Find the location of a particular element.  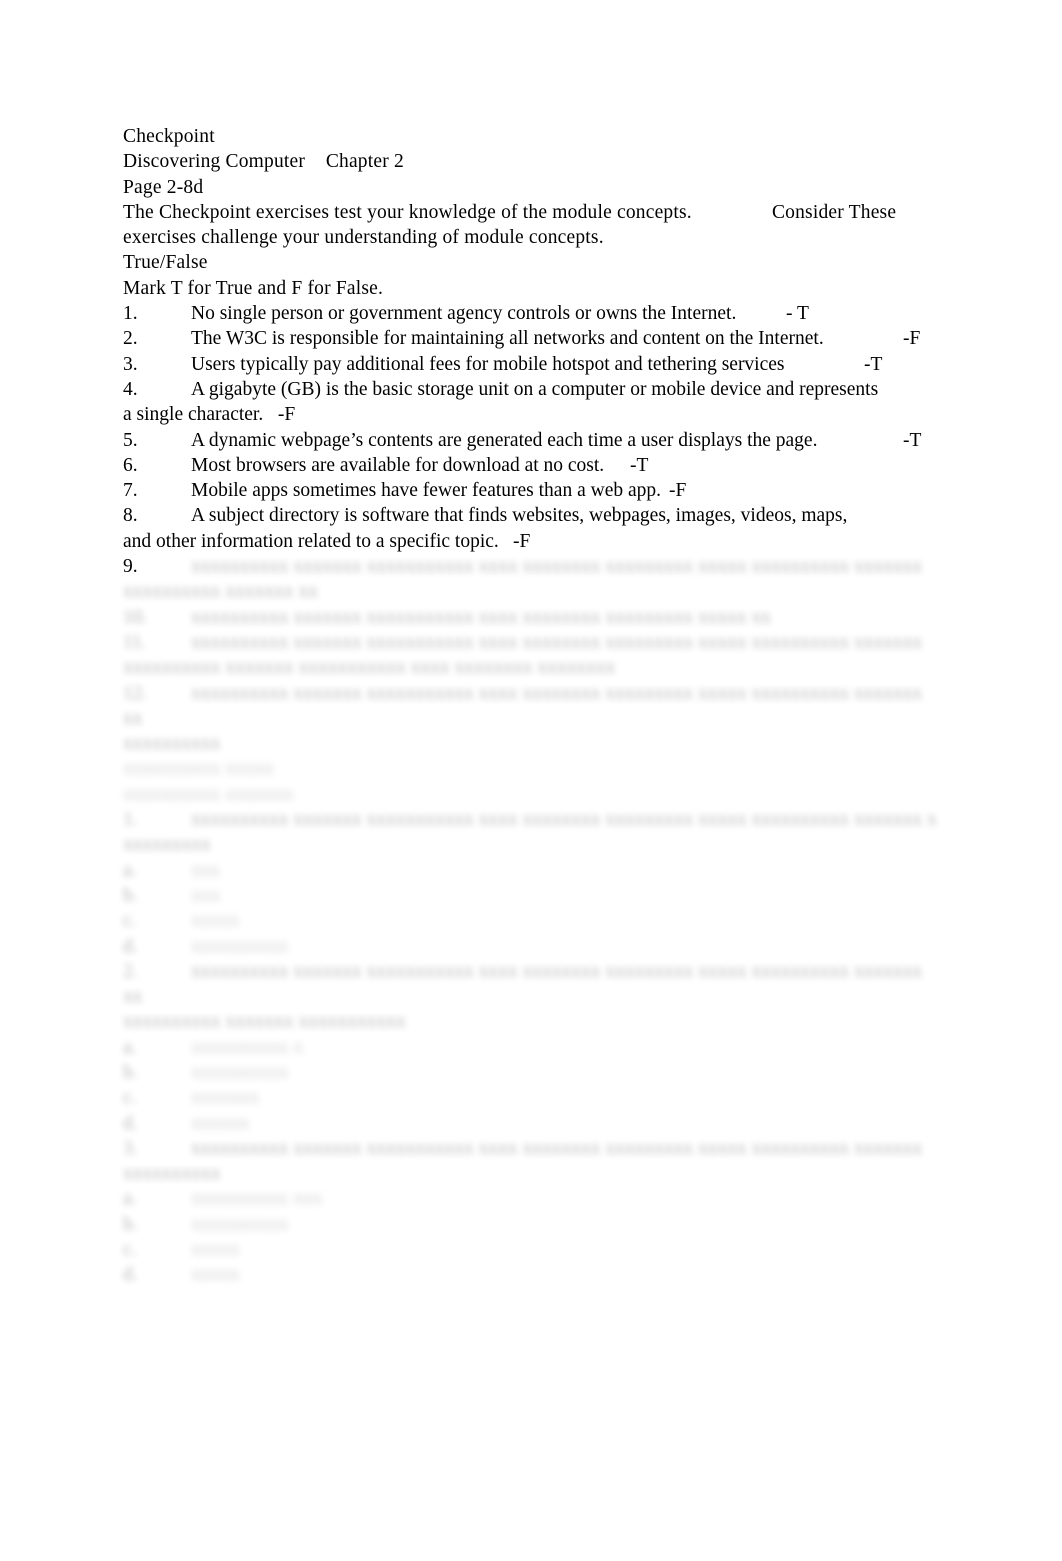

obscured-line: xxxxxxxxx is located at coordinates (530, 844).